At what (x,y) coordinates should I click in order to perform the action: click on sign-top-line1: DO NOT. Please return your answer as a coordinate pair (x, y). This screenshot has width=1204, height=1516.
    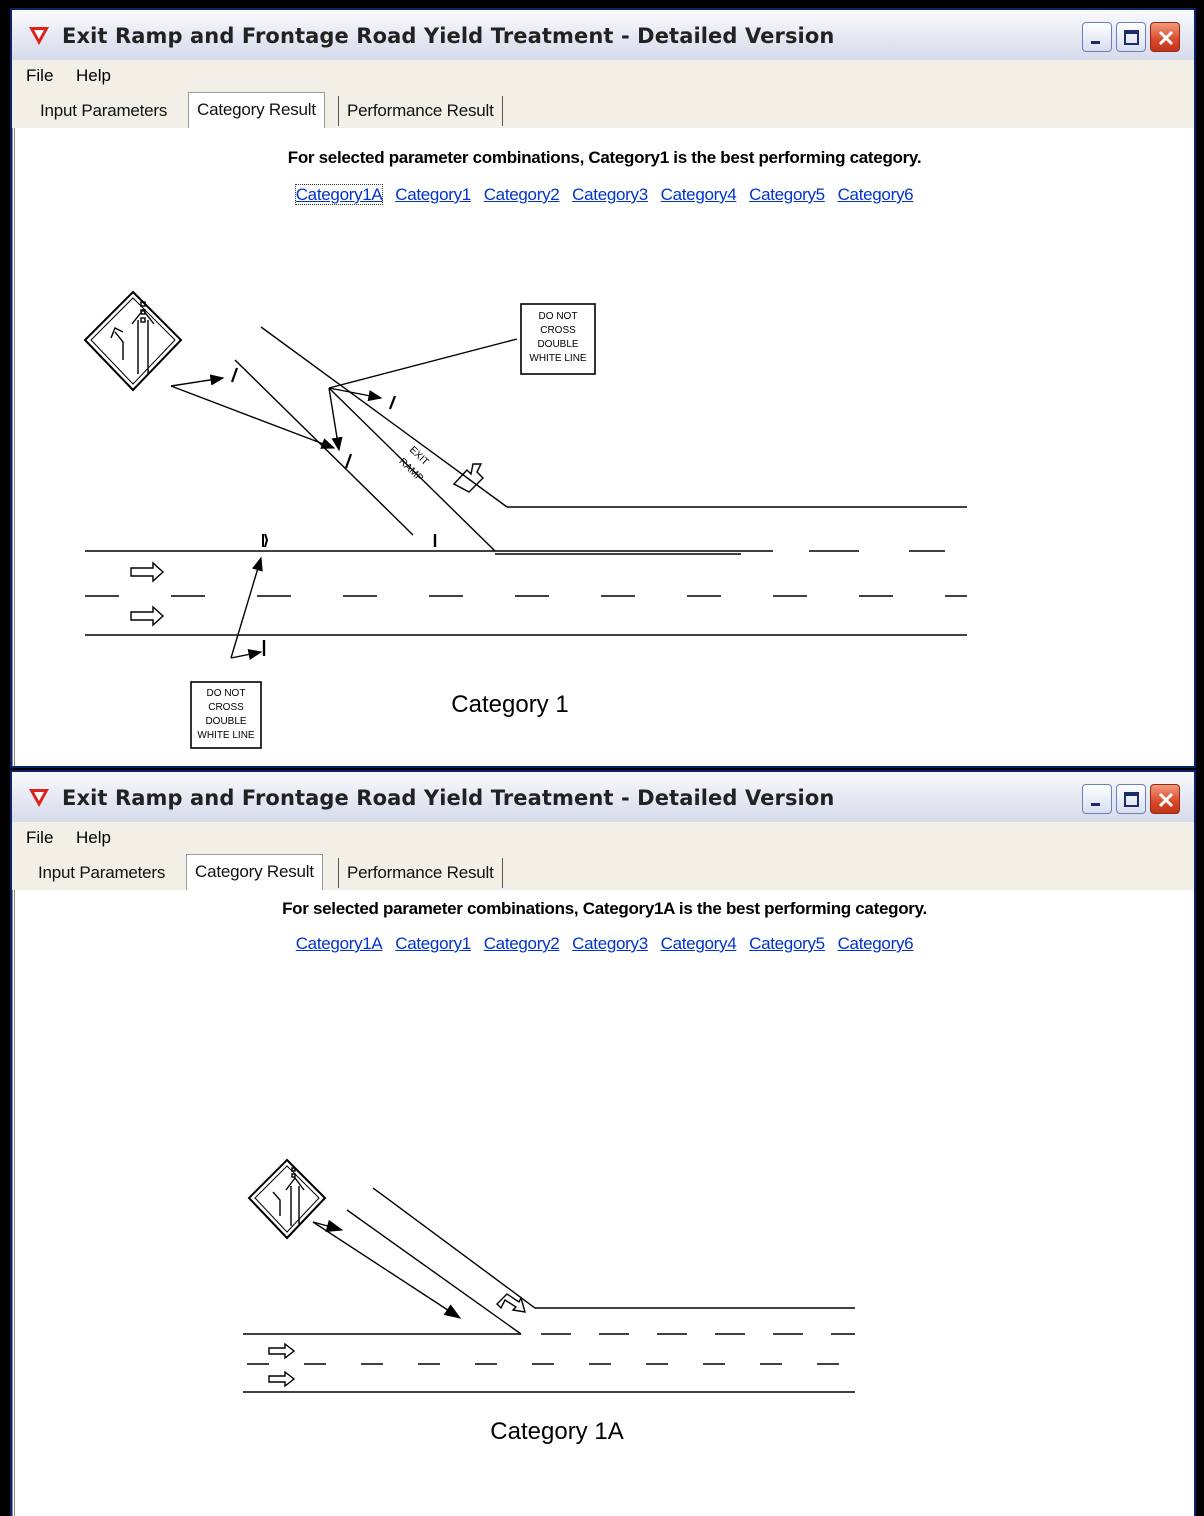
    Looking at the image, I should click on (558, 316).